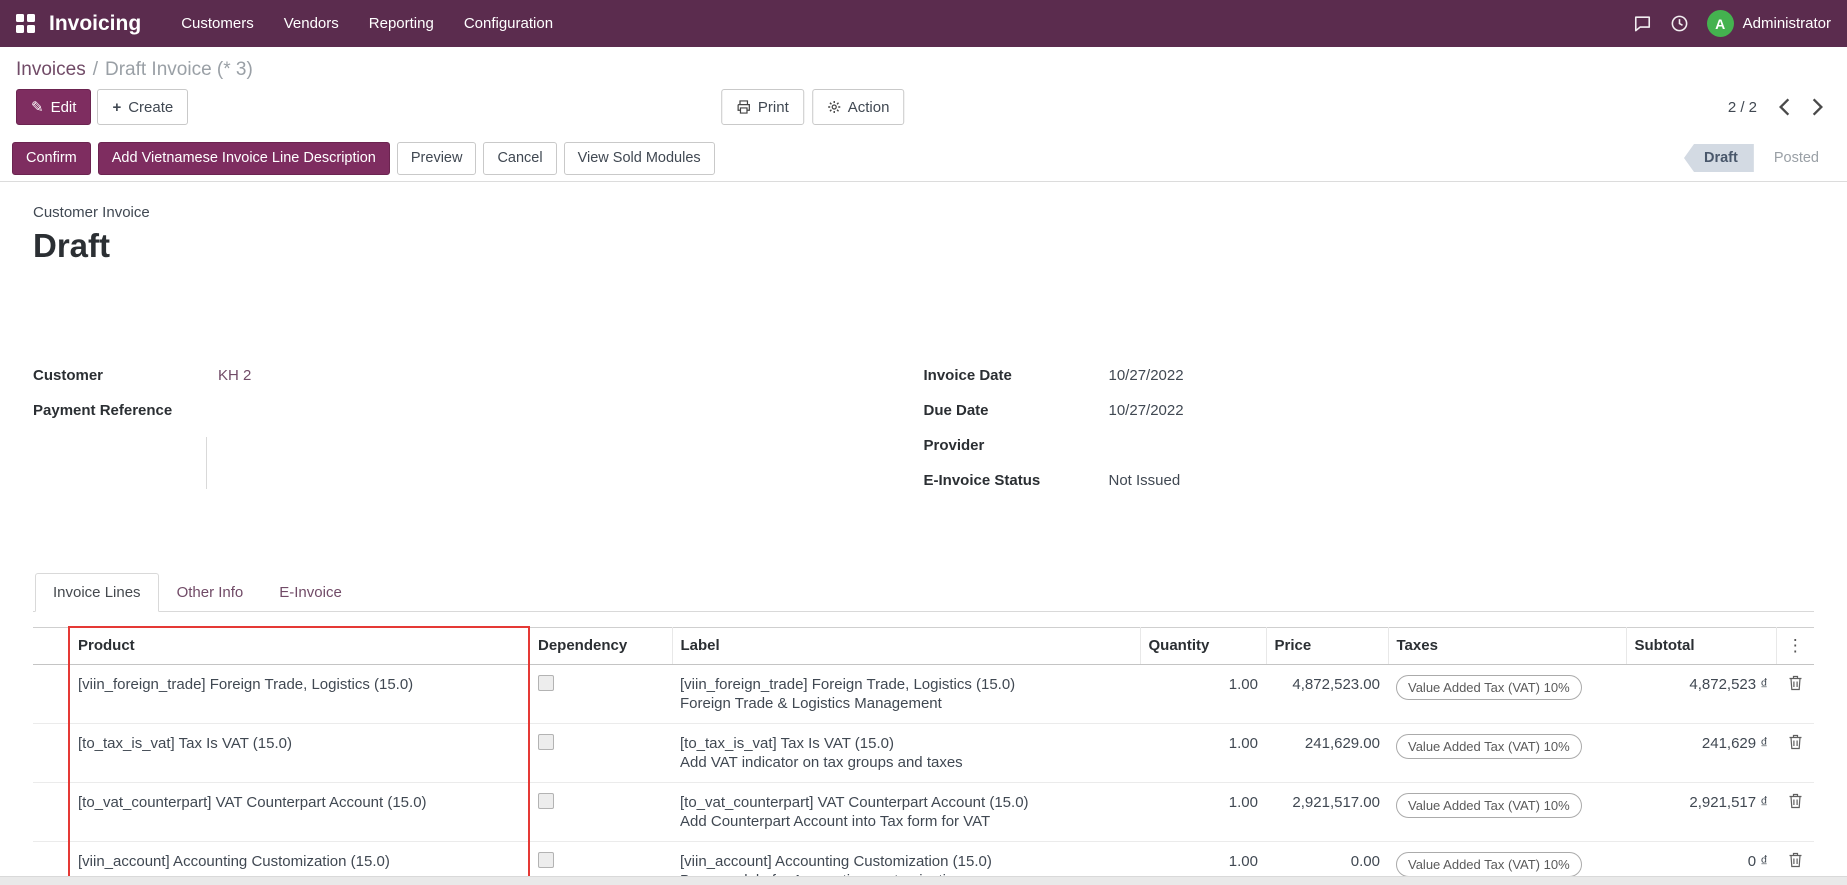 The height and width of the screenshot is (885, 1847). What do you see at coordinates (51, 158) in the screenshot?
I see `confirm-button: Confirm` at bounding box center [51, 158].